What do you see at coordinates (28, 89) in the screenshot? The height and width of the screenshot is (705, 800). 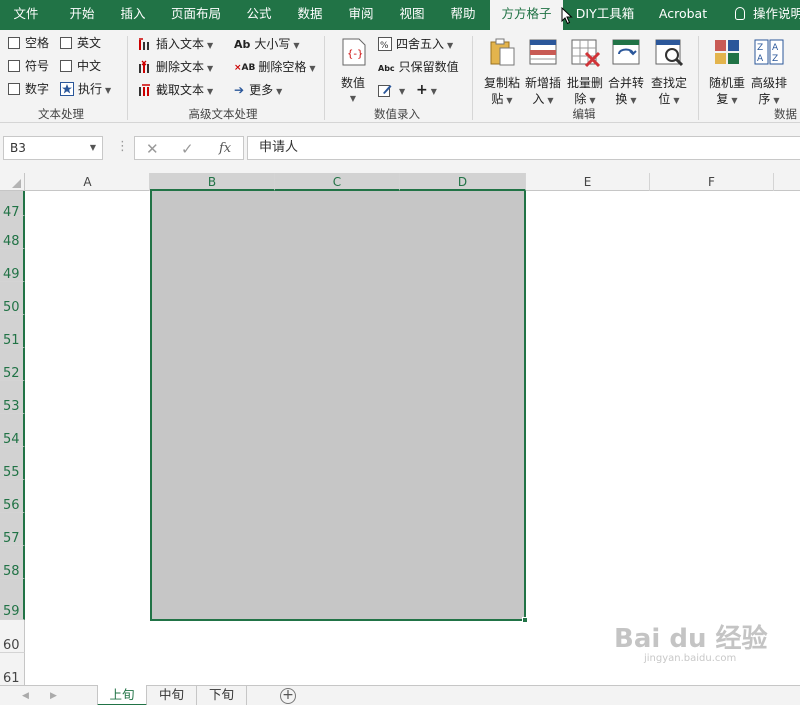 I see `checkbox-digit: 数字` at bounding box center [28, 89].